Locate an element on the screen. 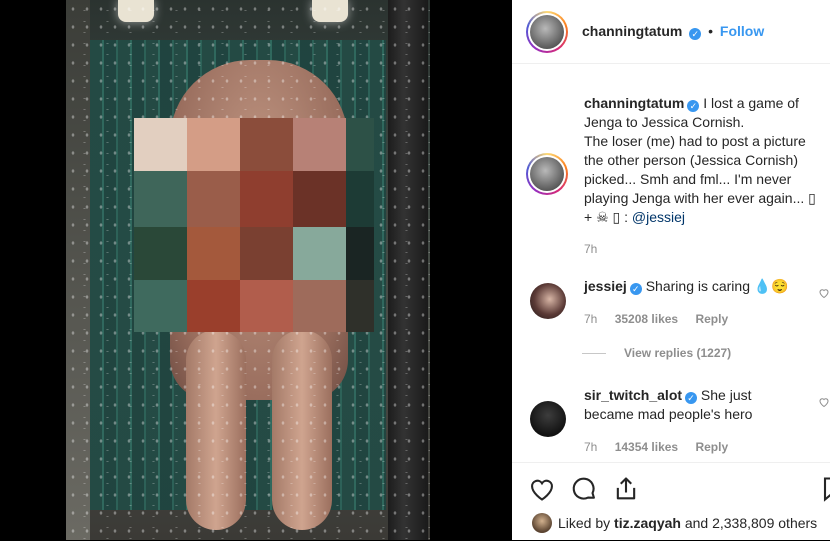 Image resolution: width=830 pixels, height=541 pixels. censor-mosaic is located at coordinates (254, 230).